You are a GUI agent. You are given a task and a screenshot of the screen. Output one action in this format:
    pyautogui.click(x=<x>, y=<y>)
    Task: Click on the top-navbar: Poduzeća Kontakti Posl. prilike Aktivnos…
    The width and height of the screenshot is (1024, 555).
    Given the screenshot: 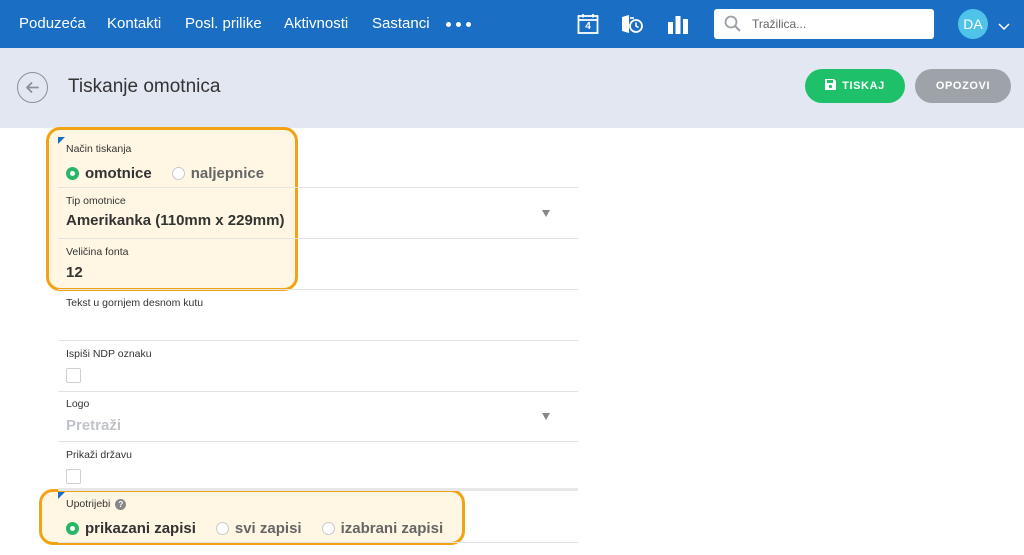 What is the action you would take?
    pyautogui.click(x=512, y=24)
    